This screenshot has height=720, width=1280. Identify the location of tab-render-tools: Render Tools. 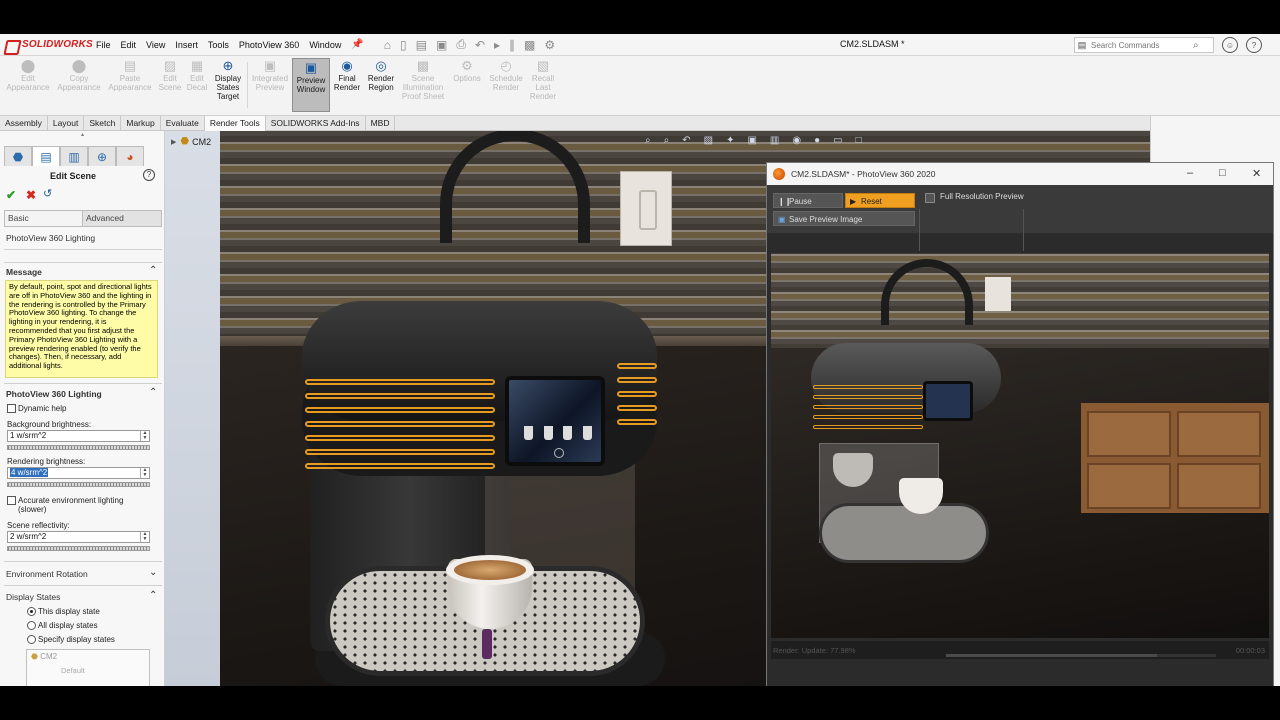
(235, 123).